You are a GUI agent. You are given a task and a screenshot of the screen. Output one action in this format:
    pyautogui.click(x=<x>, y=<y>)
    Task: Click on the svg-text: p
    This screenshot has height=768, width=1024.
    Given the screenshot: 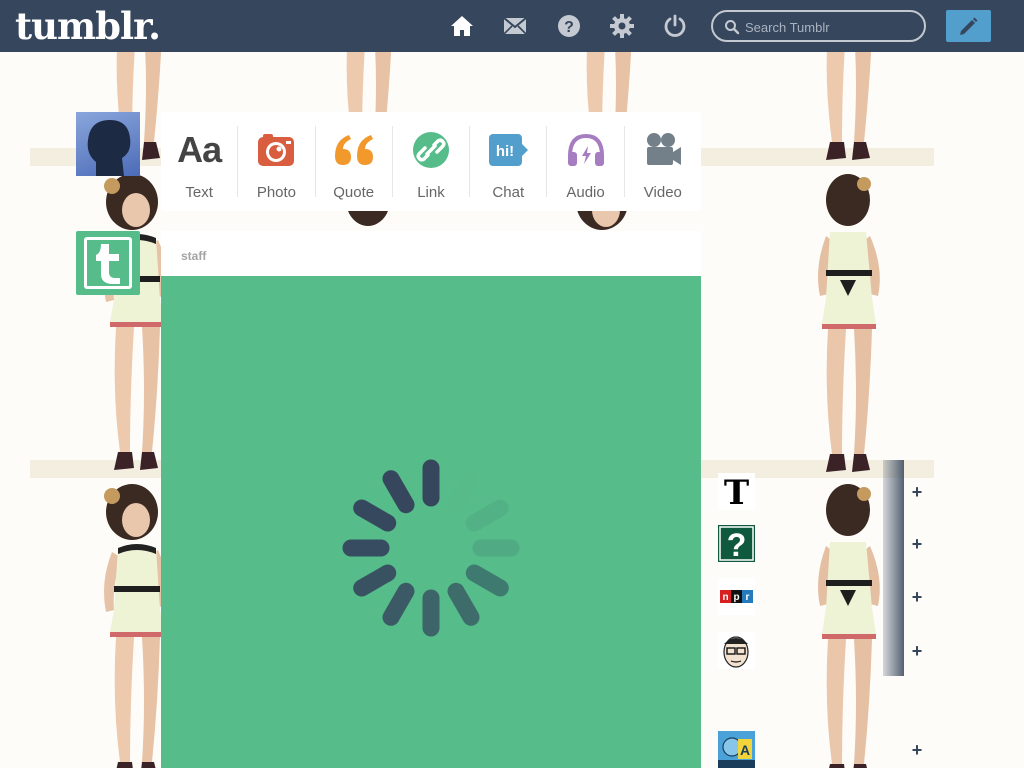 What is the action you would take?
    pyautogui.click(x=736, y=597)
    